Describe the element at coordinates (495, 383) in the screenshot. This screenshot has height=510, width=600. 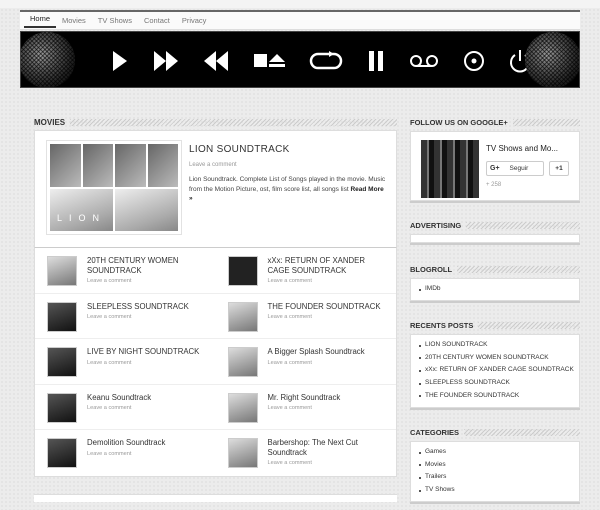
I see `recent-post-link: SLEEPLESS SOUNDTRACK` at that location.